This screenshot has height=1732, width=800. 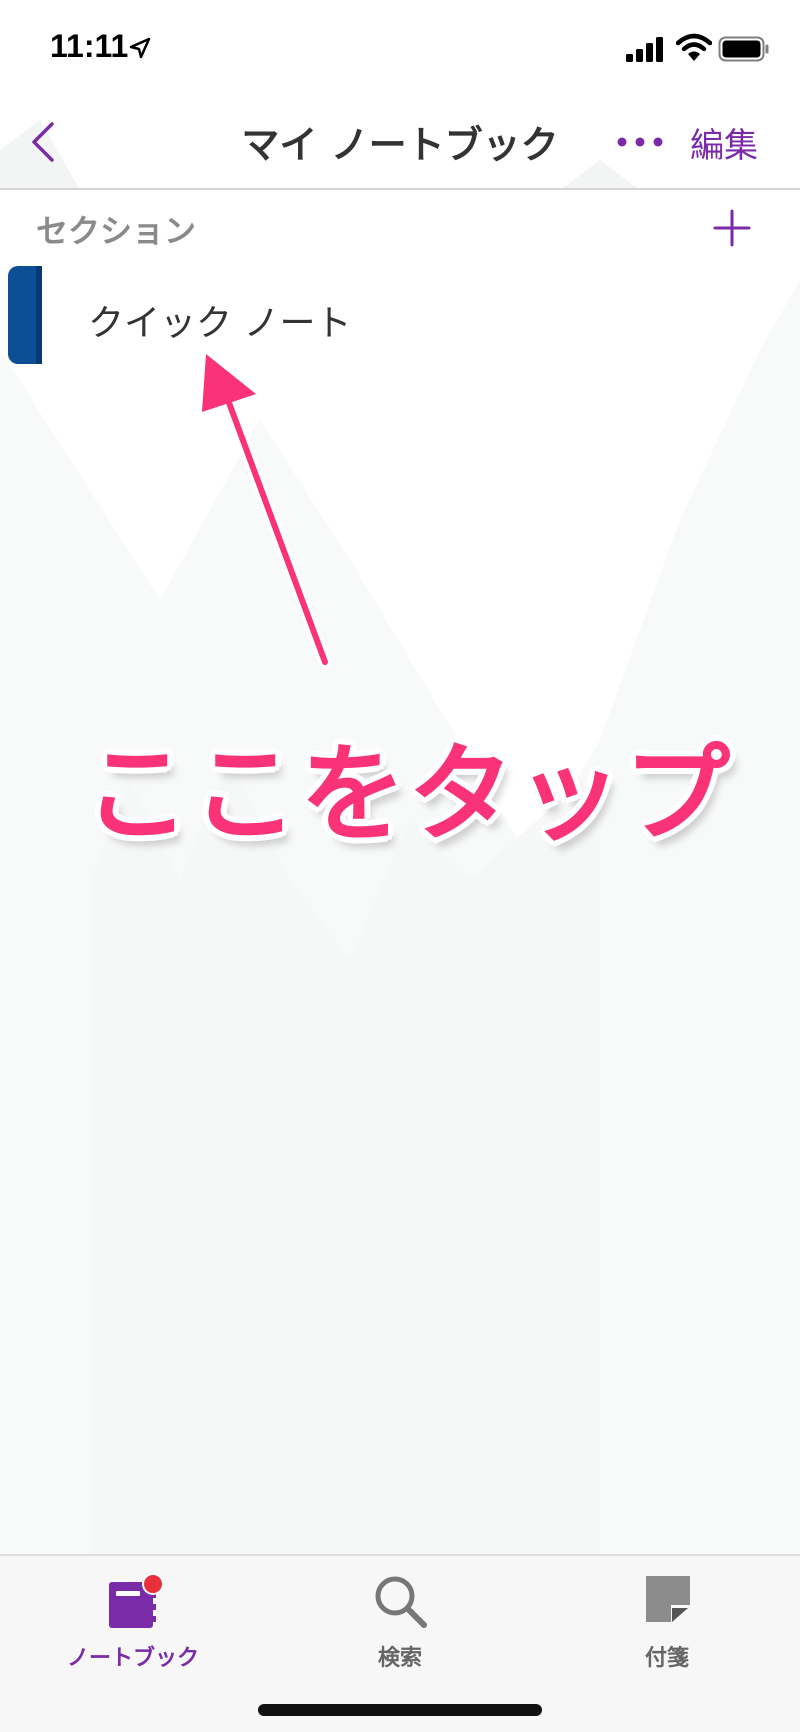 I want to click on status-bar: 11:11, so click(x=400, y=50).